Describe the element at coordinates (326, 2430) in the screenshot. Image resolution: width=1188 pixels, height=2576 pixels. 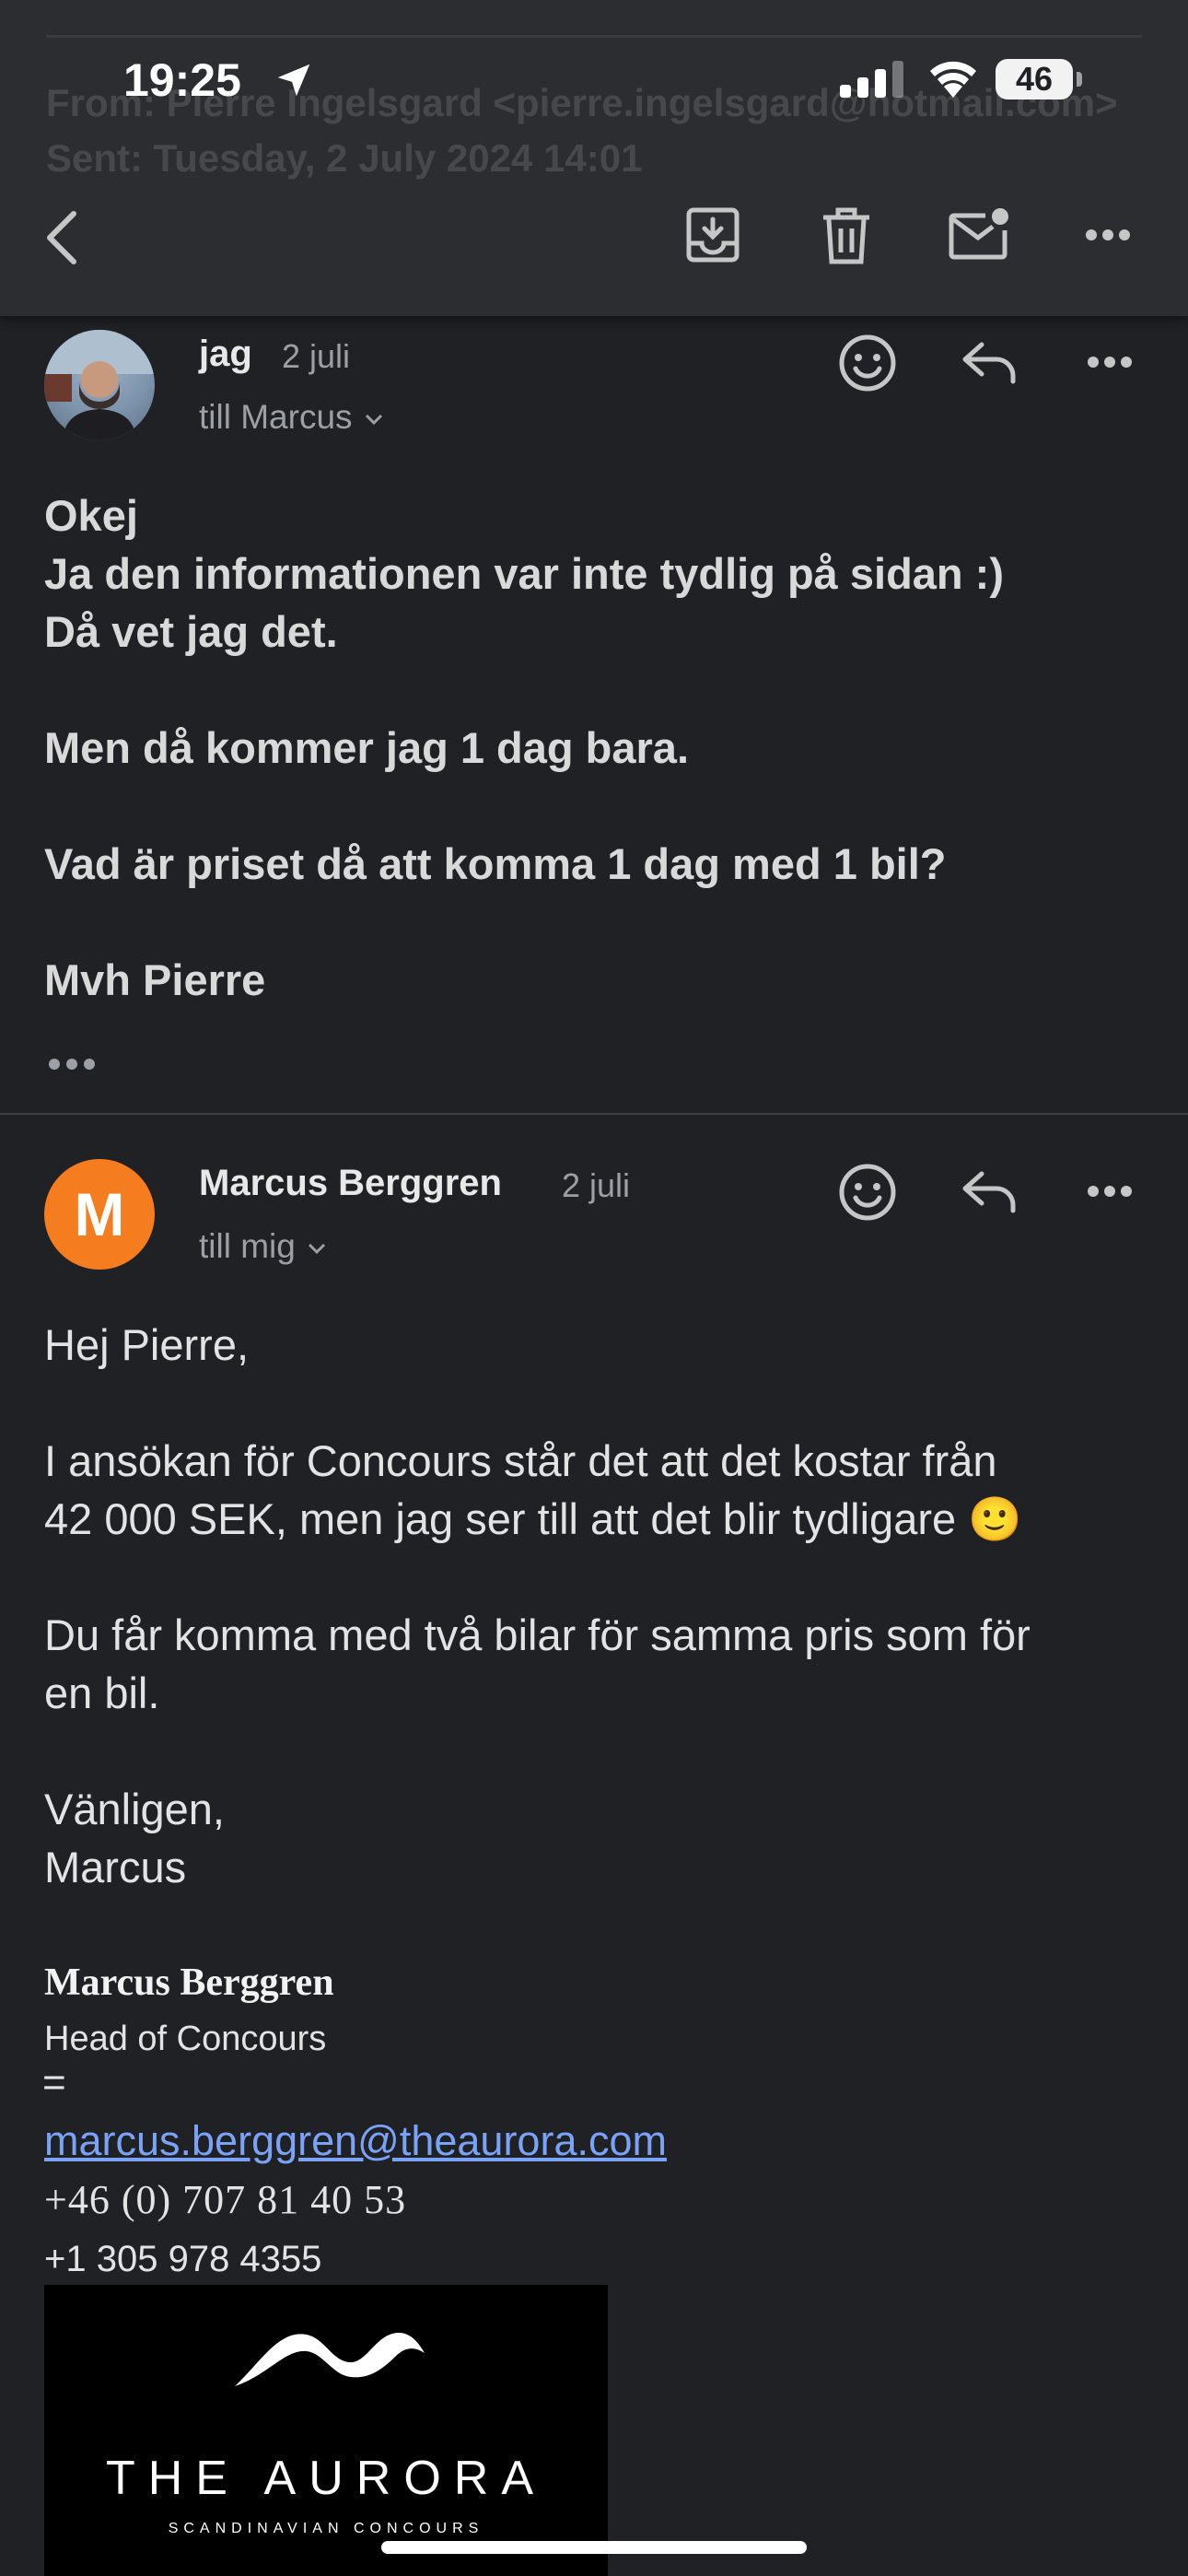
I see `aurora-logo: THE AURORA SCANDINAVIAN CONCOURS` at that location.